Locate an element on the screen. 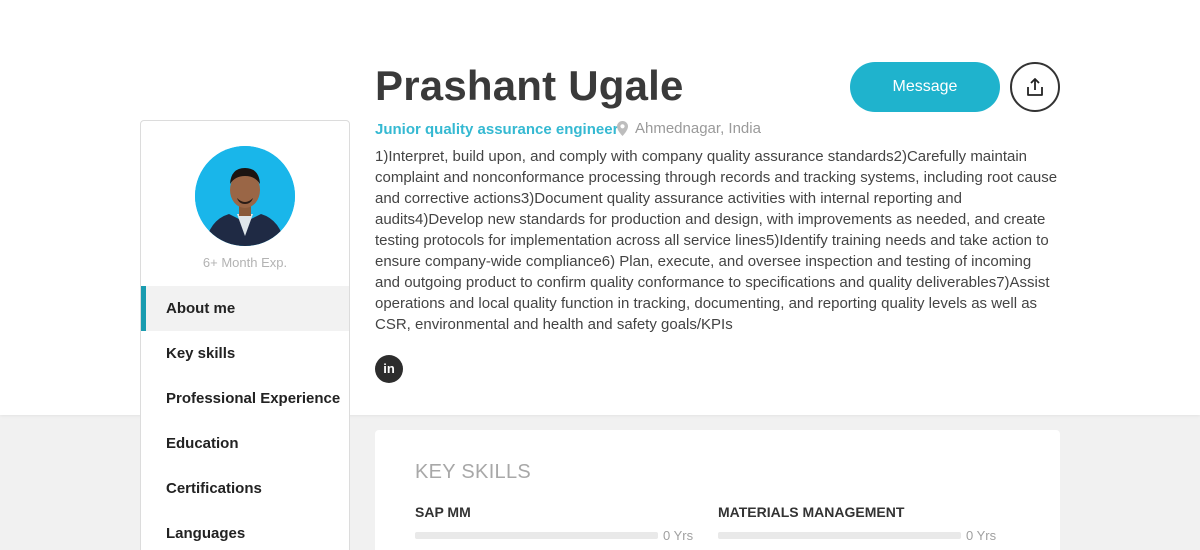 The width and height of the screenshot is (1200, 550). avatar-photo-icon is located at coordinates (245, 196).